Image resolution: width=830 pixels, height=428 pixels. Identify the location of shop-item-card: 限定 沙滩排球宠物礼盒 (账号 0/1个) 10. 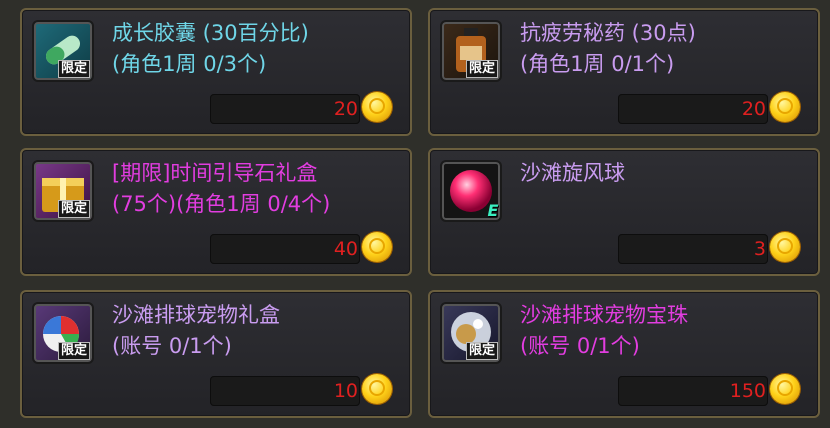
(216, 354).